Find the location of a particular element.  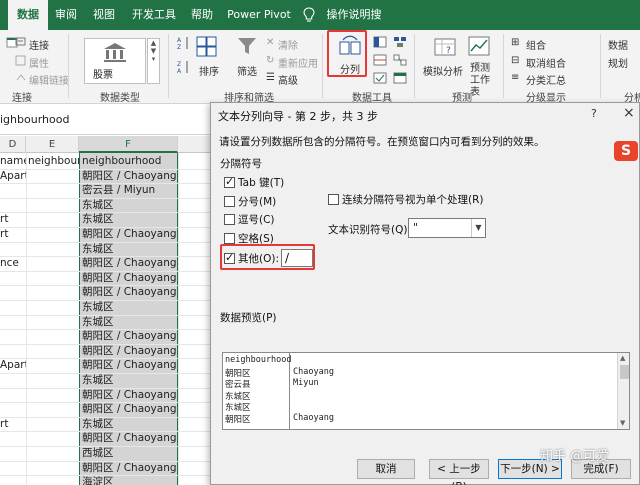

semicolon-checkbox is located at coordinates (229, 201).